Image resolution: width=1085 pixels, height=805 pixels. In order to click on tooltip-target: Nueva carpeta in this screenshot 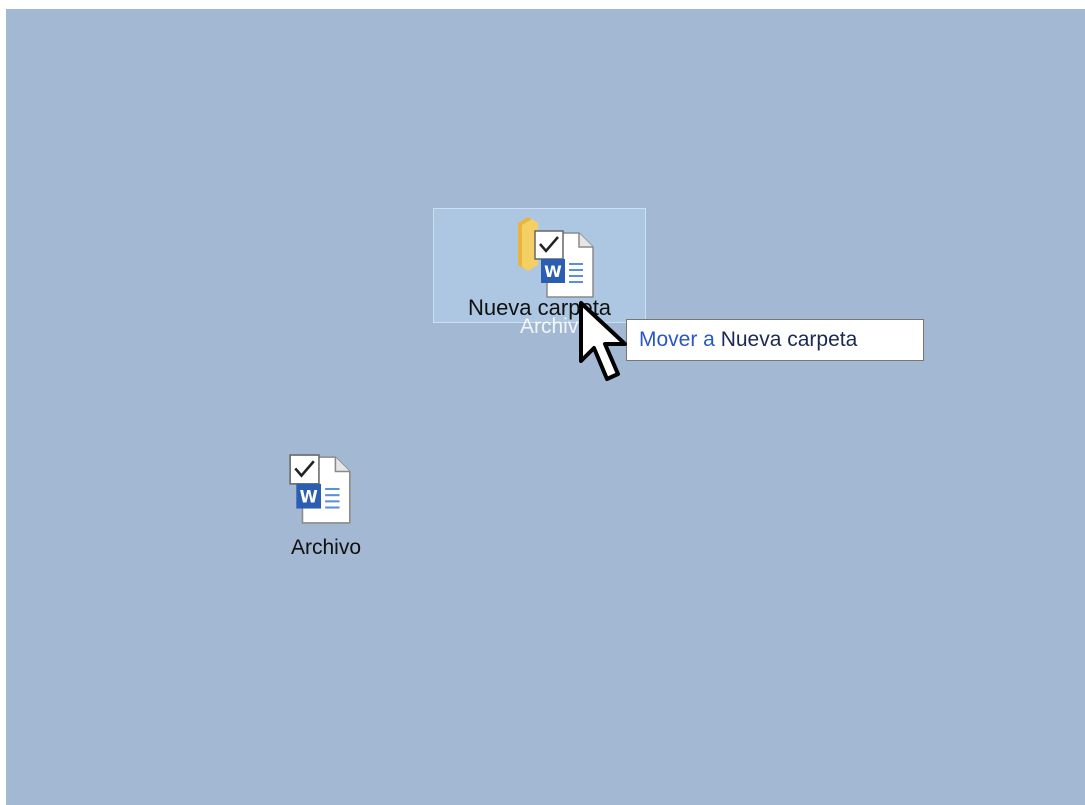, I will do `click(789, 339)`.